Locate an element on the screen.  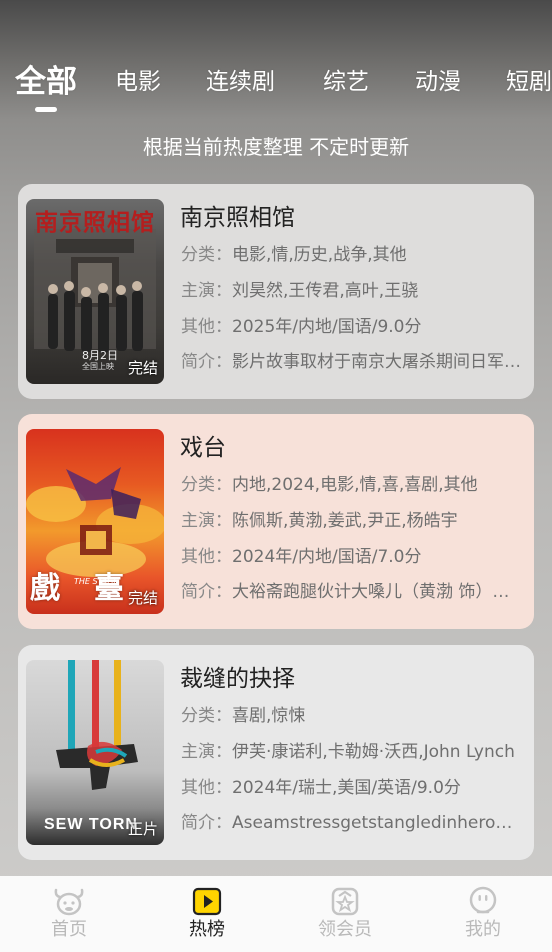
cast-row: 主演：伊芙·康诺利,卡勒姆·沃西,John Lynch is located at coordinates (348, 752).